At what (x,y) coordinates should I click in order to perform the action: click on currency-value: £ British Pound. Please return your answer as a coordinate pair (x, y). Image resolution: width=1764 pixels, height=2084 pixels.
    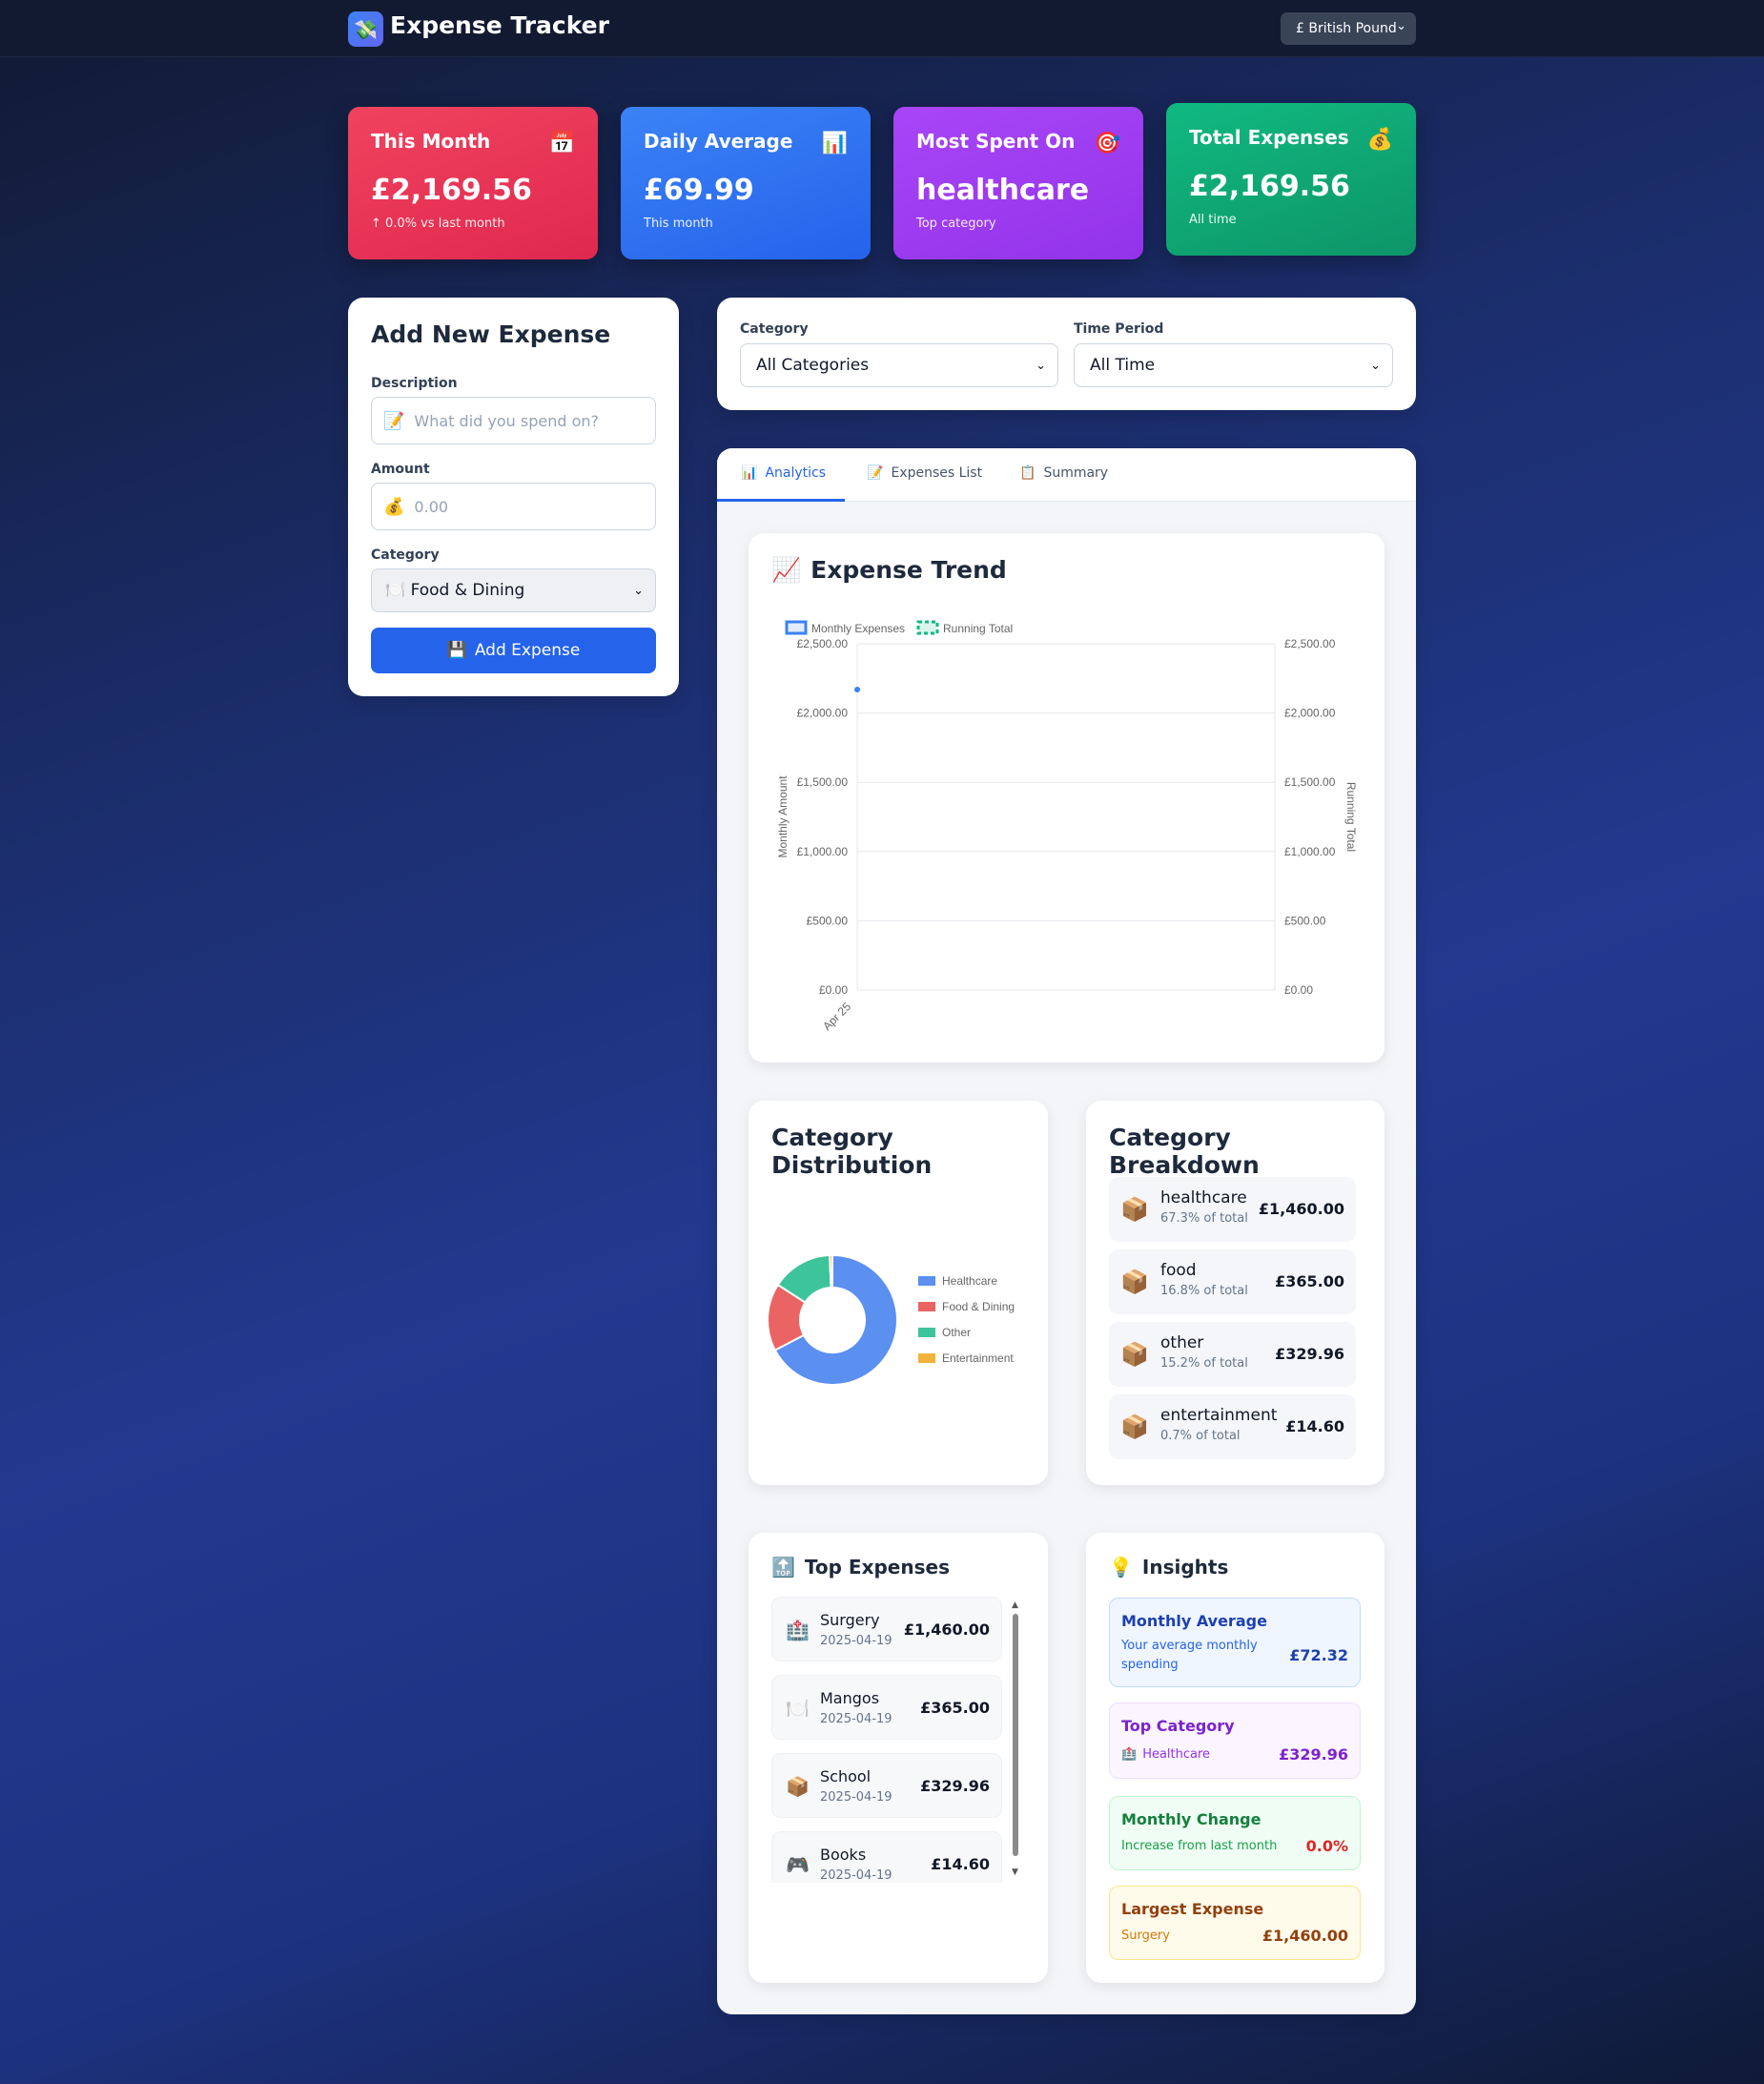
    Looking at the image, I should click on (1346, 28).